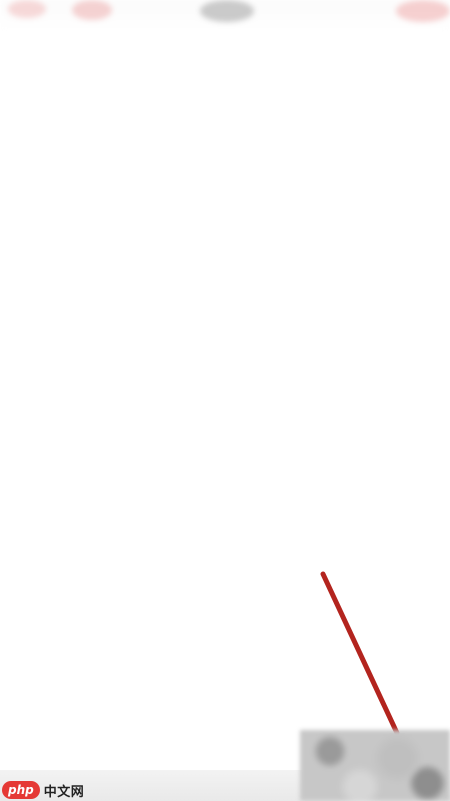  I want to click on pixelated-region, so click(375, 765).